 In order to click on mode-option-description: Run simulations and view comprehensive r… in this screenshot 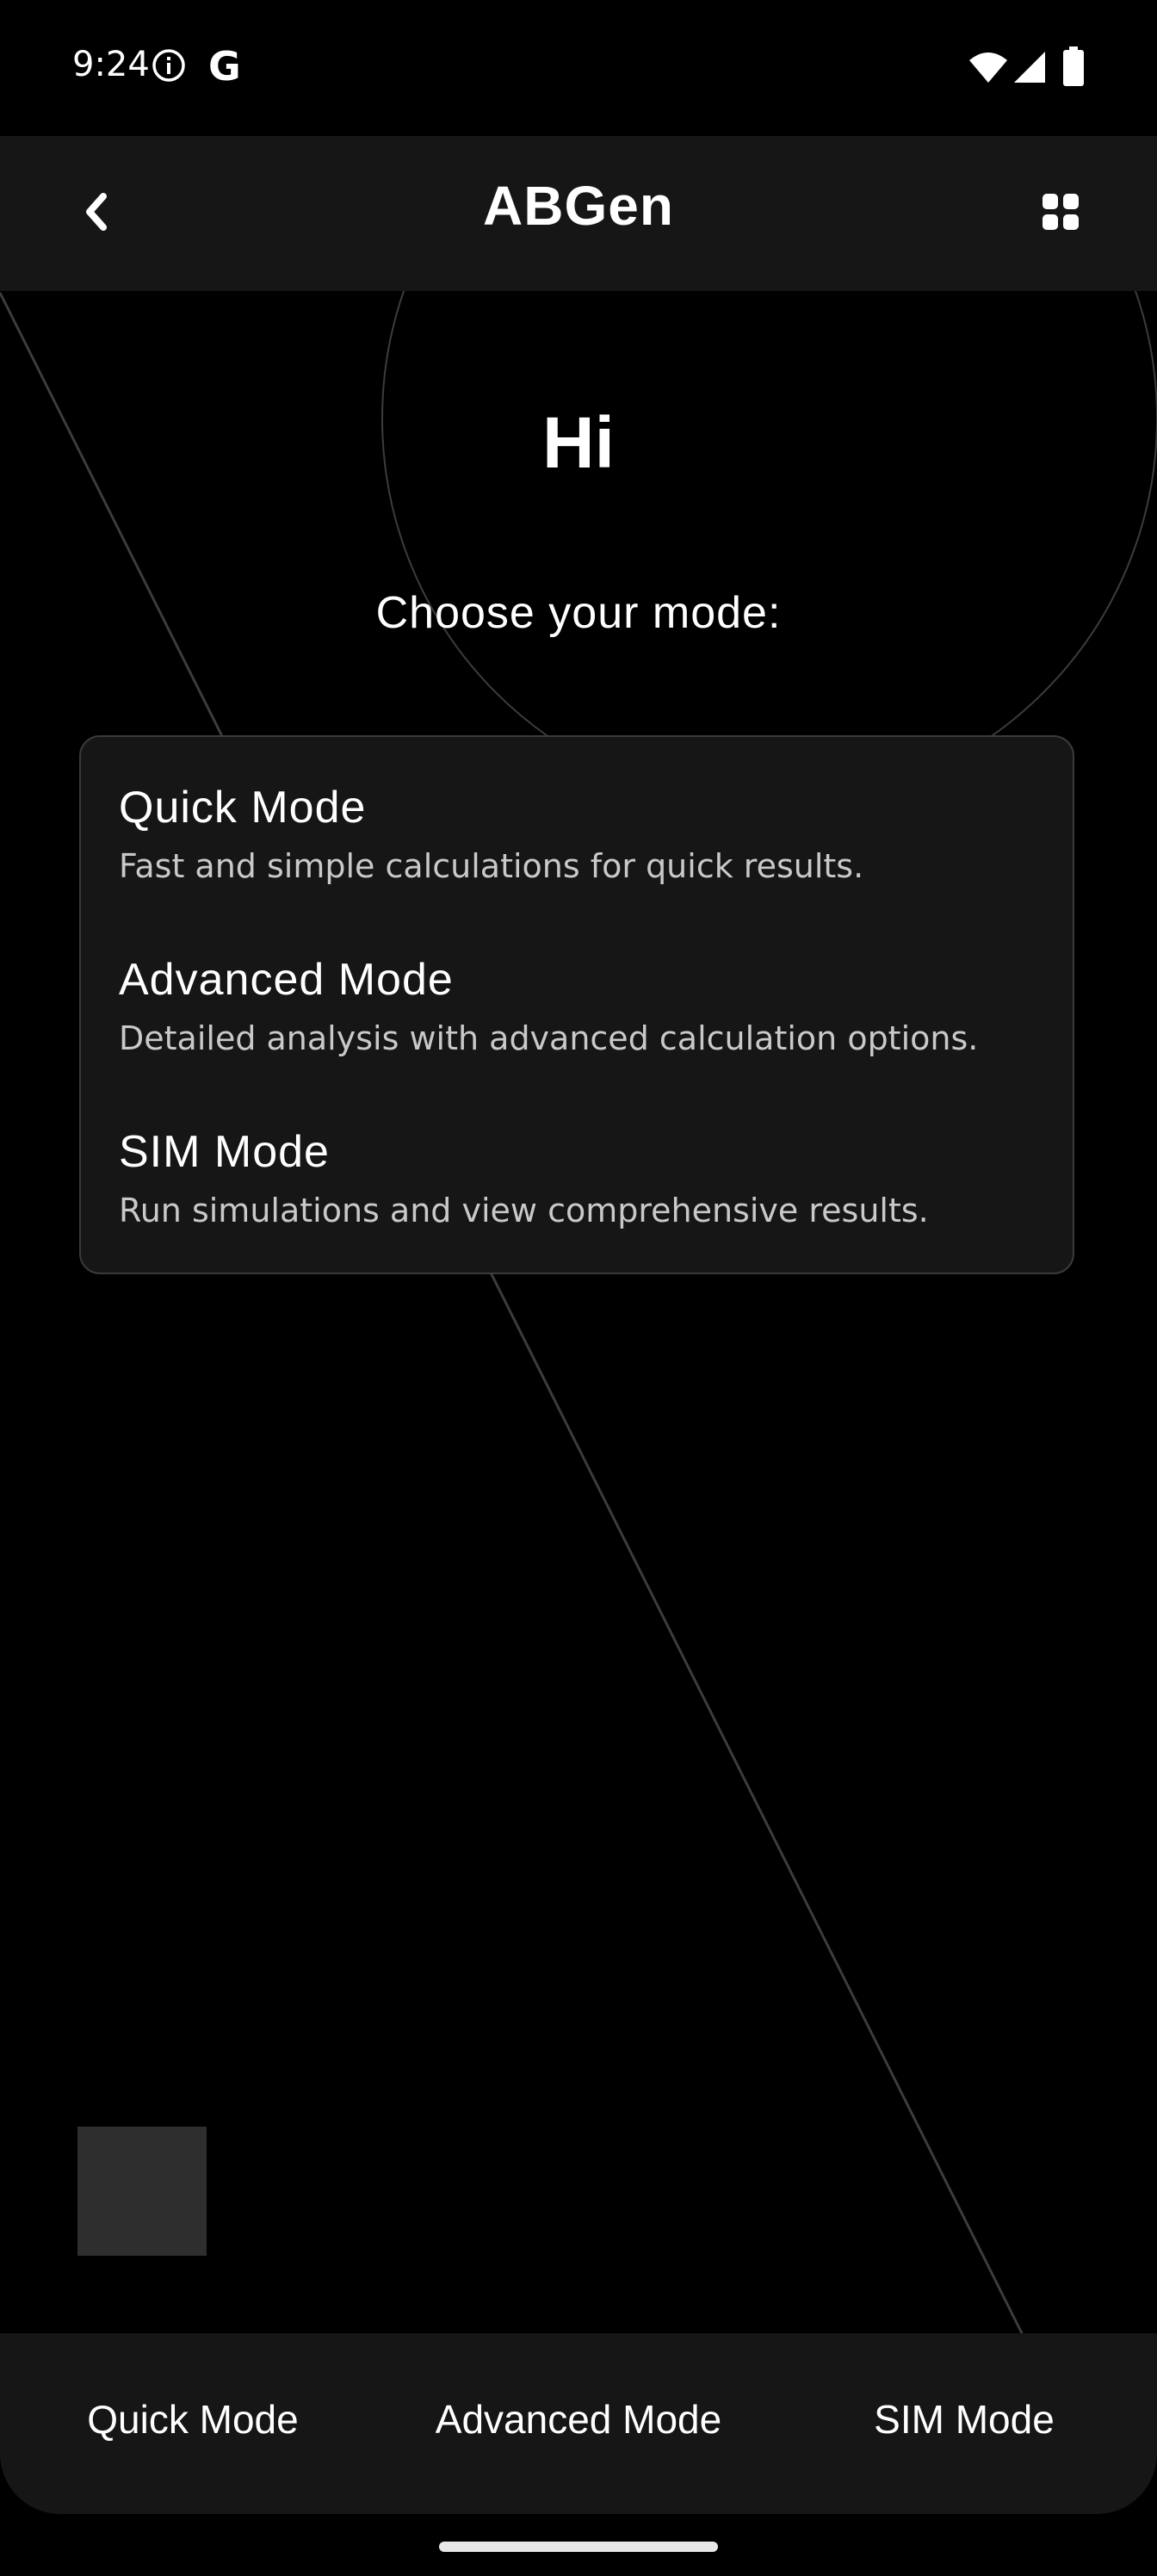, I will do `click(524, 1210)`.